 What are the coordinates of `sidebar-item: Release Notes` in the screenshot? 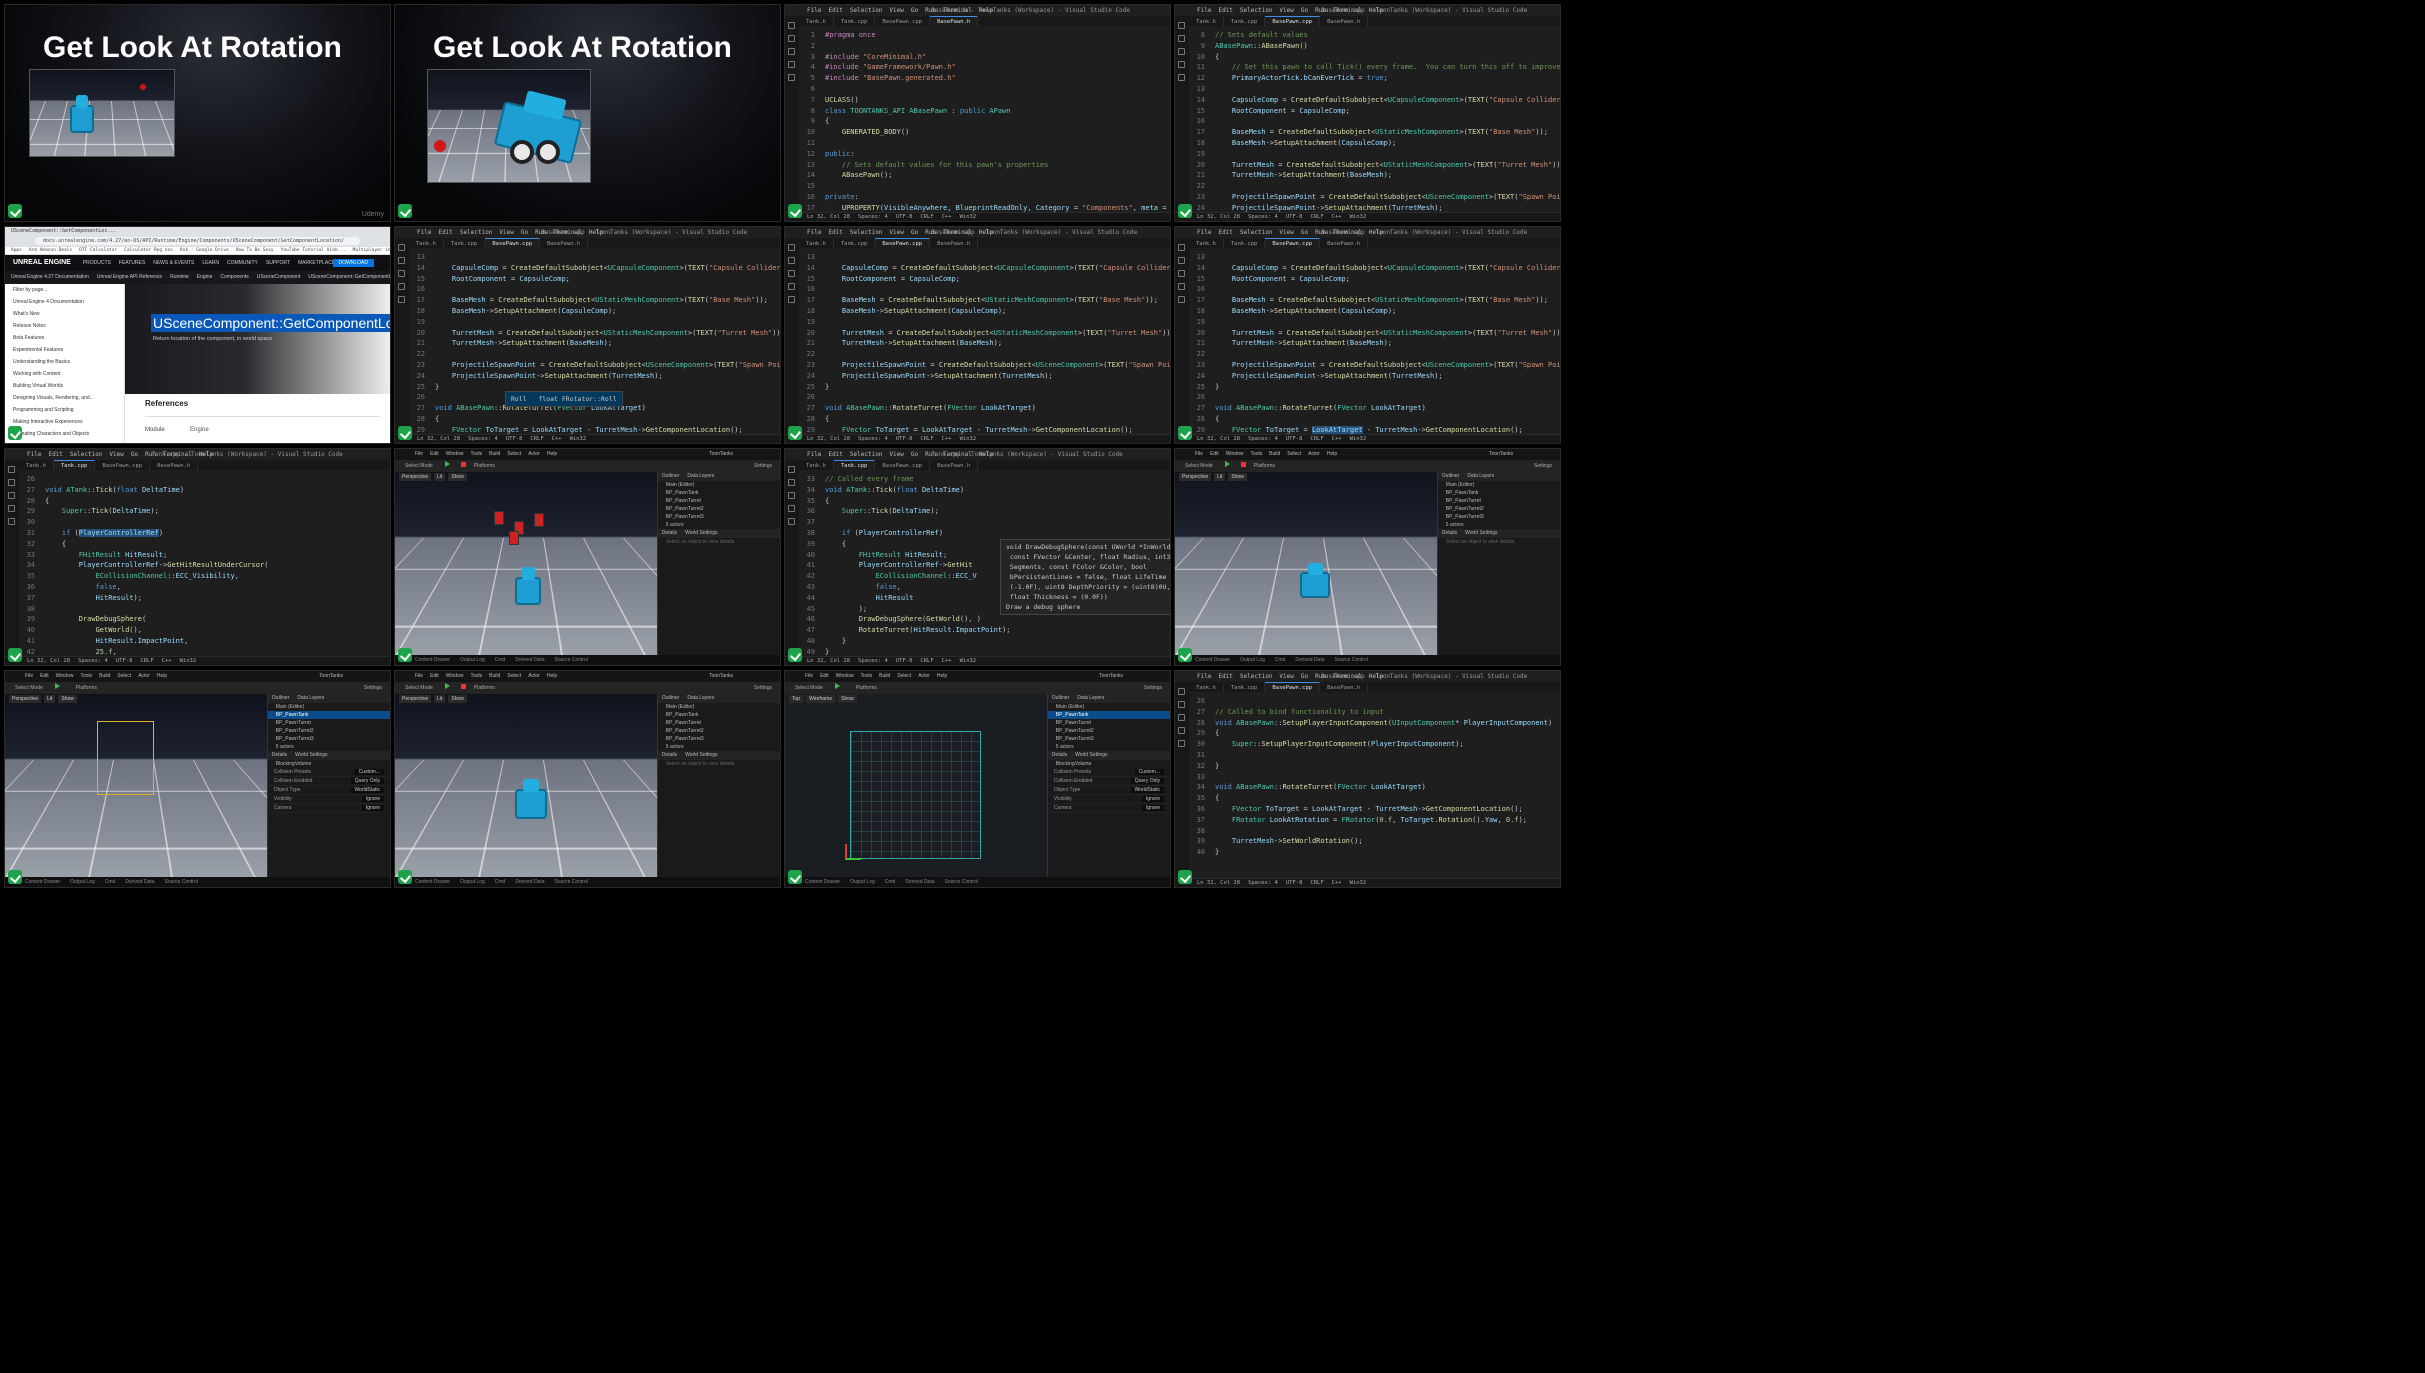 It's located at (64, 326).